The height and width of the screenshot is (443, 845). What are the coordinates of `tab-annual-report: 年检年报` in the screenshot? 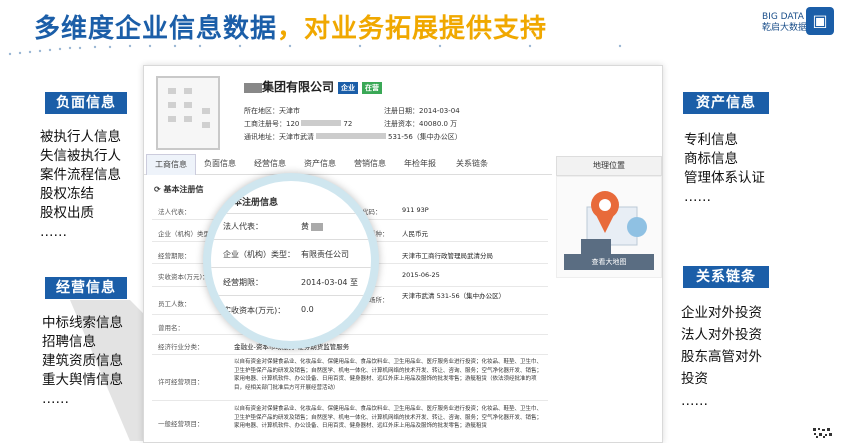 It's located at (420, 164).